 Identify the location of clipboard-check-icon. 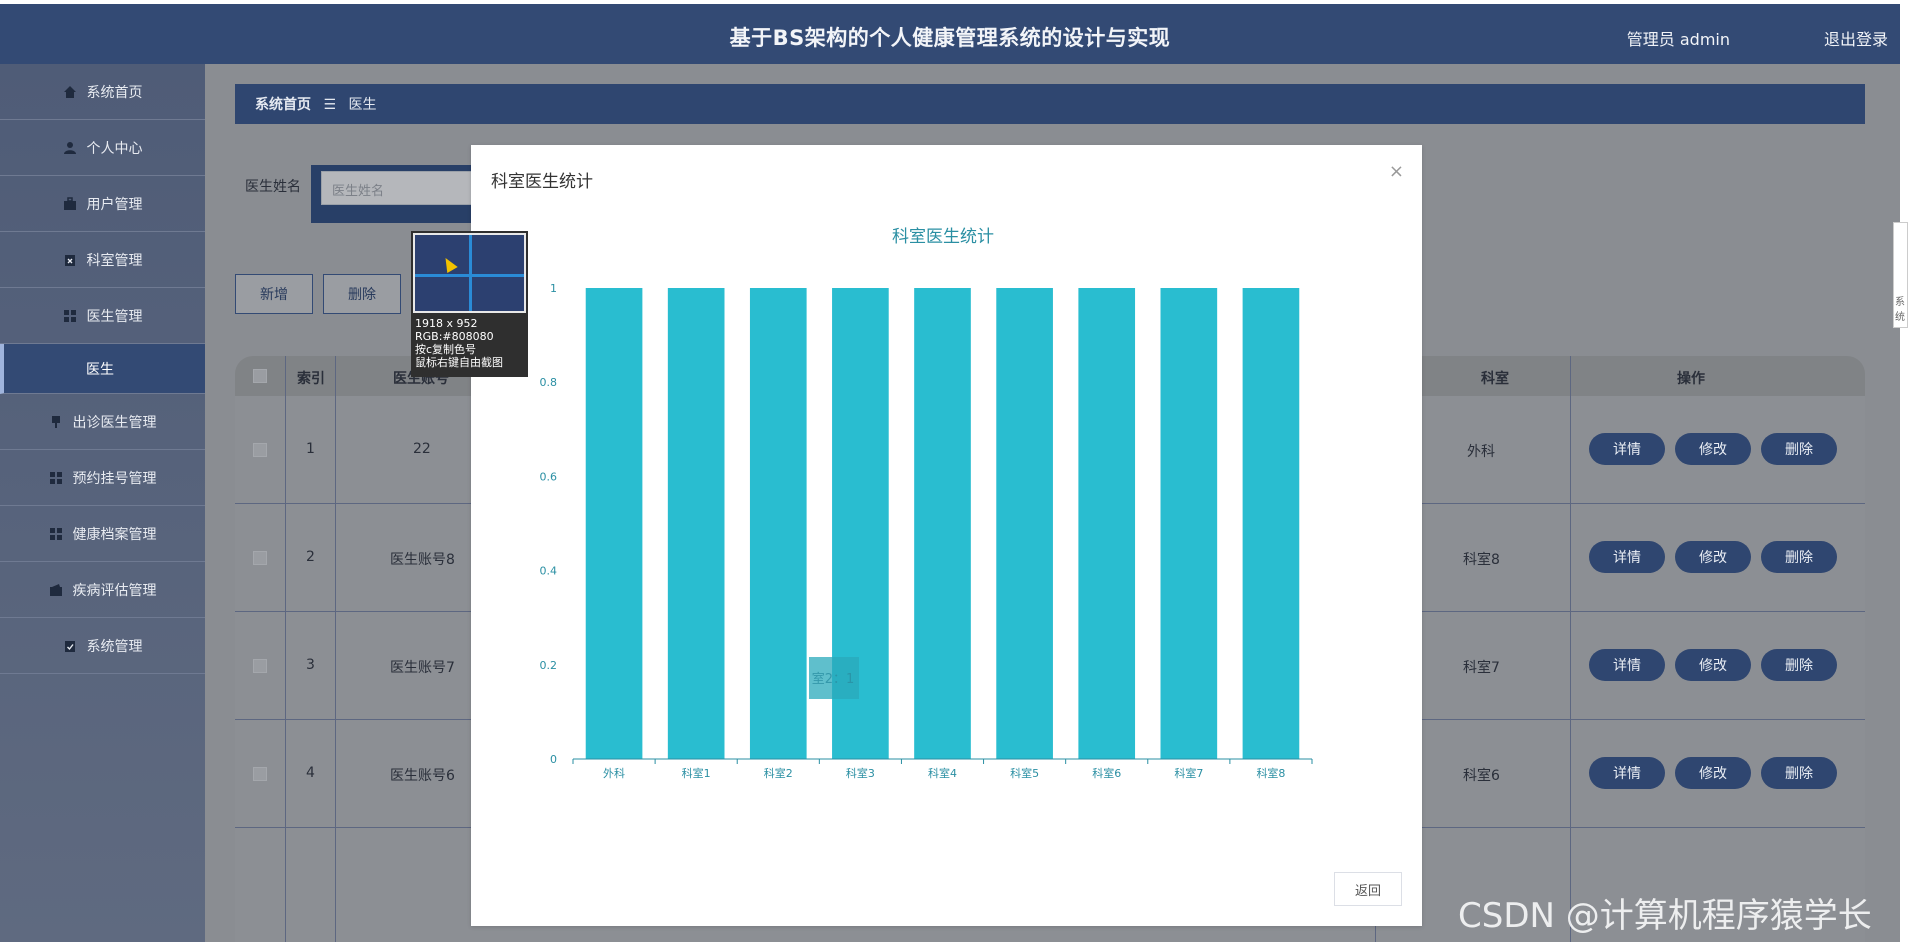
(69, 646).